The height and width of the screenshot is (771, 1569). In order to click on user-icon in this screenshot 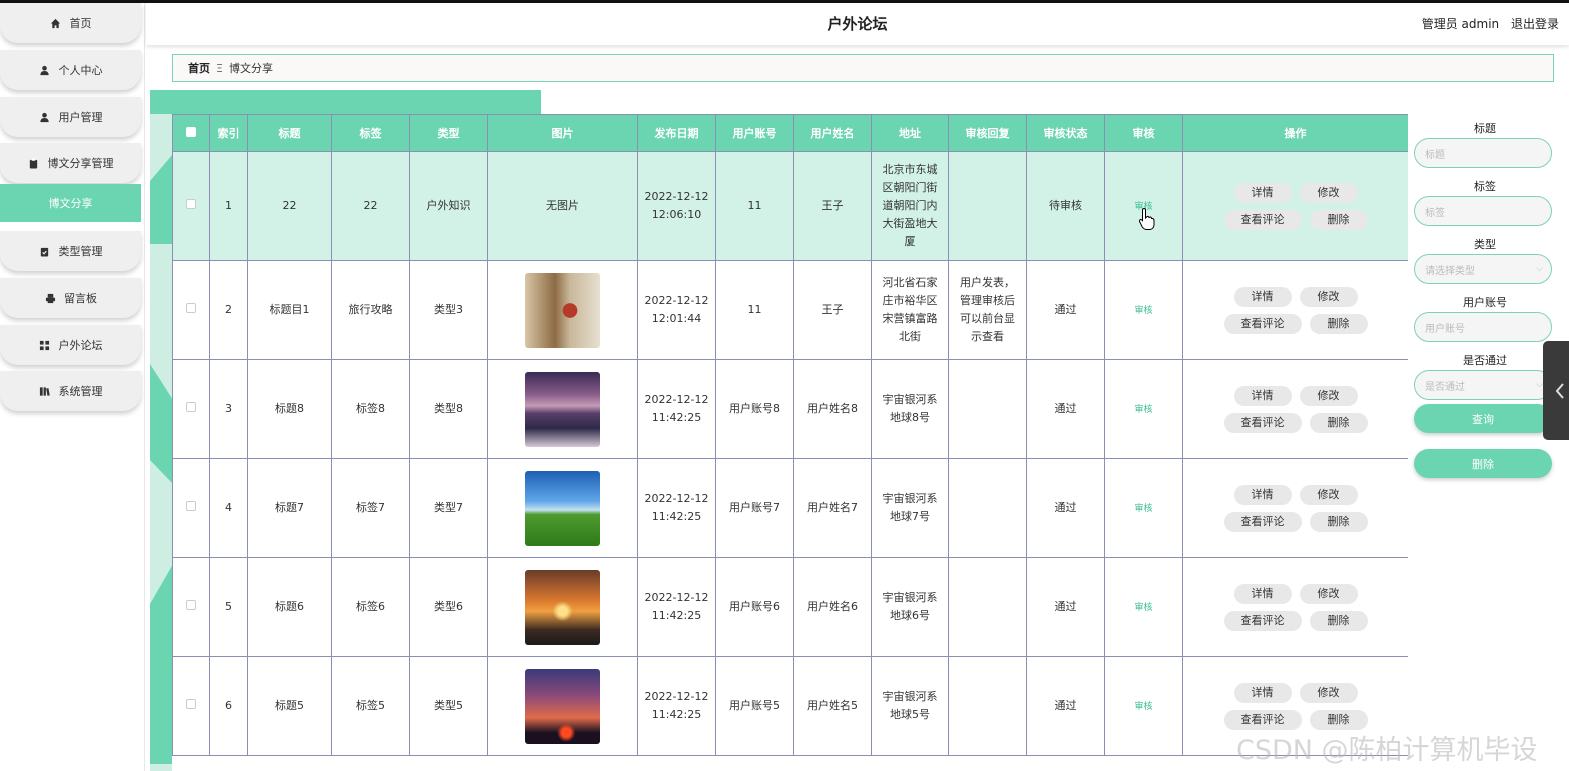, I will do `click(45, 70)`.